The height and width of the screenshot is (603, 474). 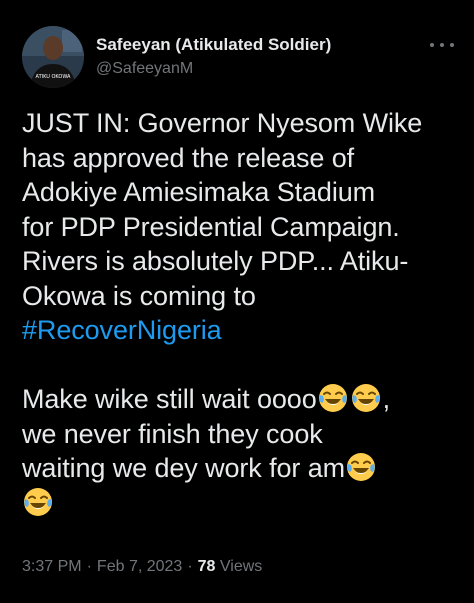 What do you see at coordinates (169, 399) in the screenshot?
I see `tweet-text-fragment: Make wike still wait oooo` at bounding box center [169, 399].